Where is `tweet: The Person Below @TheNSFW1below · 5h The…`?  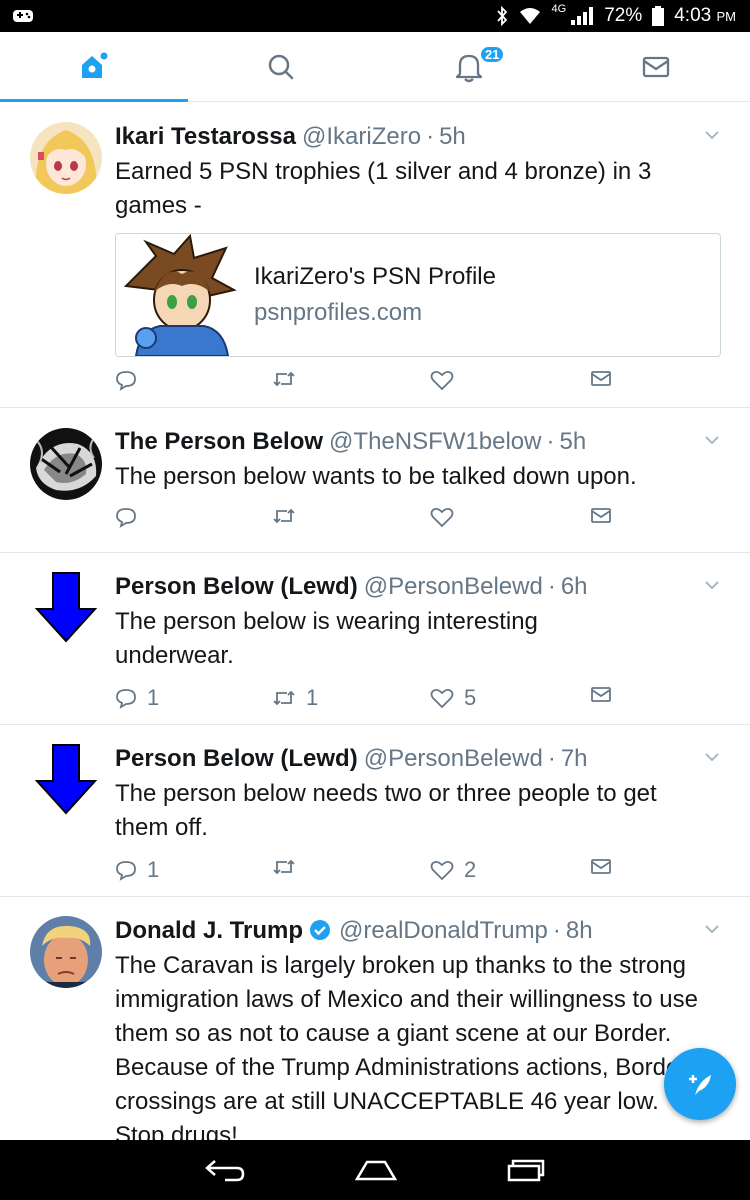
tweet: The Person Below @TheNSFW1below · 5h The… is located at coordinates (375, 480).